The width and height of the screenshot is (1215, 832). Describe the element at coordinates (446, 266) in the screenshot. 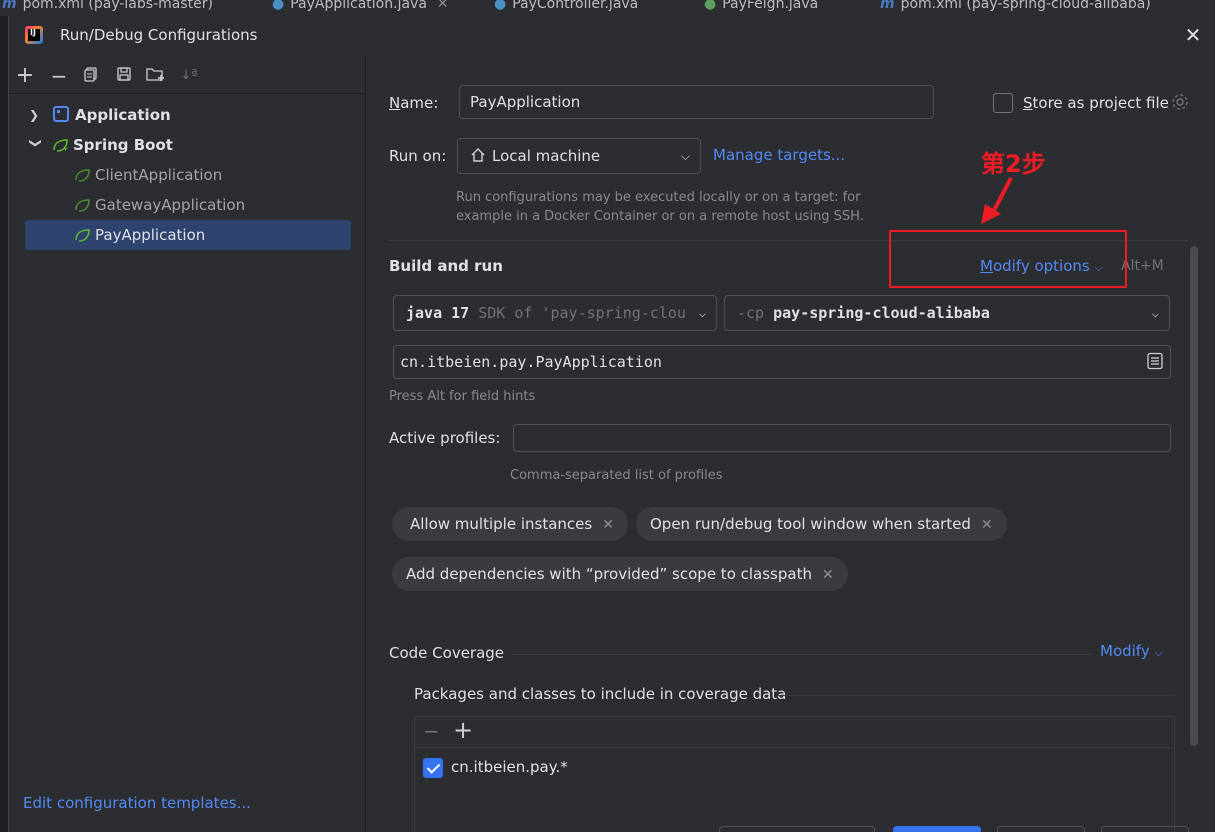

I see `build-and-run-title: Build and run` at that location.